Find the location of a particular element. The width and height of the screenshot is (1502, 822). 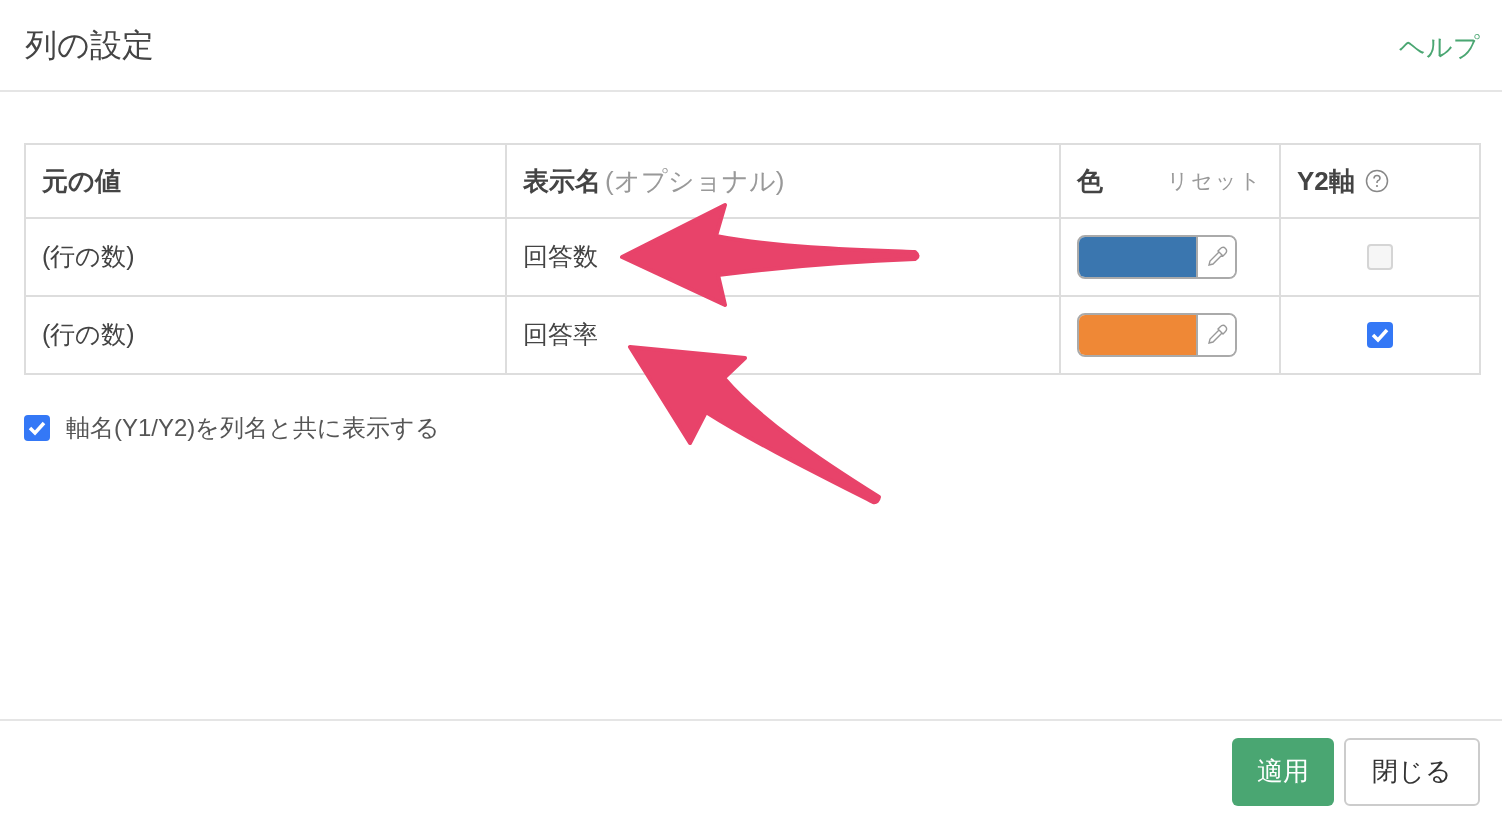

column-hint: (オプショナル) is located at coordinates (695, 181).